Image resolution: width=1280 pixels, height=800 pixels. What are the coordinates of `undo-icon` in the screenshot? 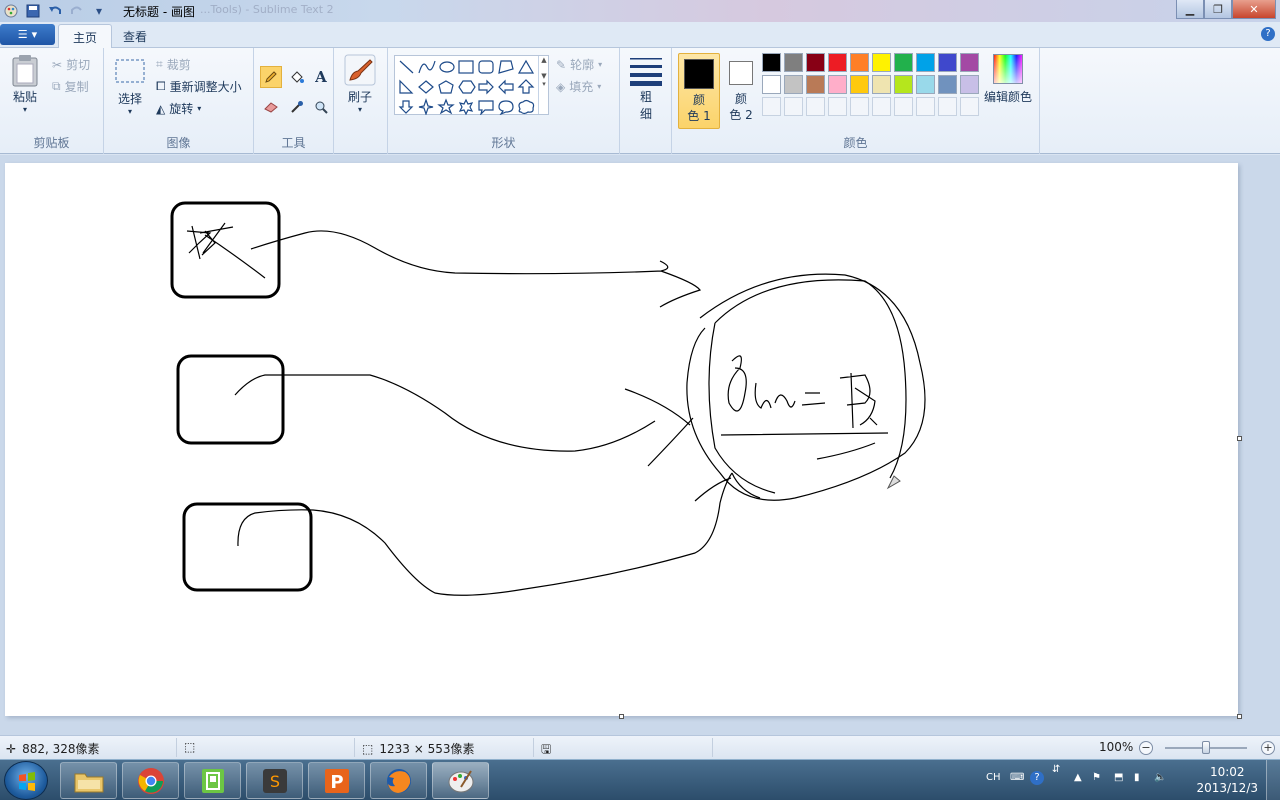 It's located at (55, 11).